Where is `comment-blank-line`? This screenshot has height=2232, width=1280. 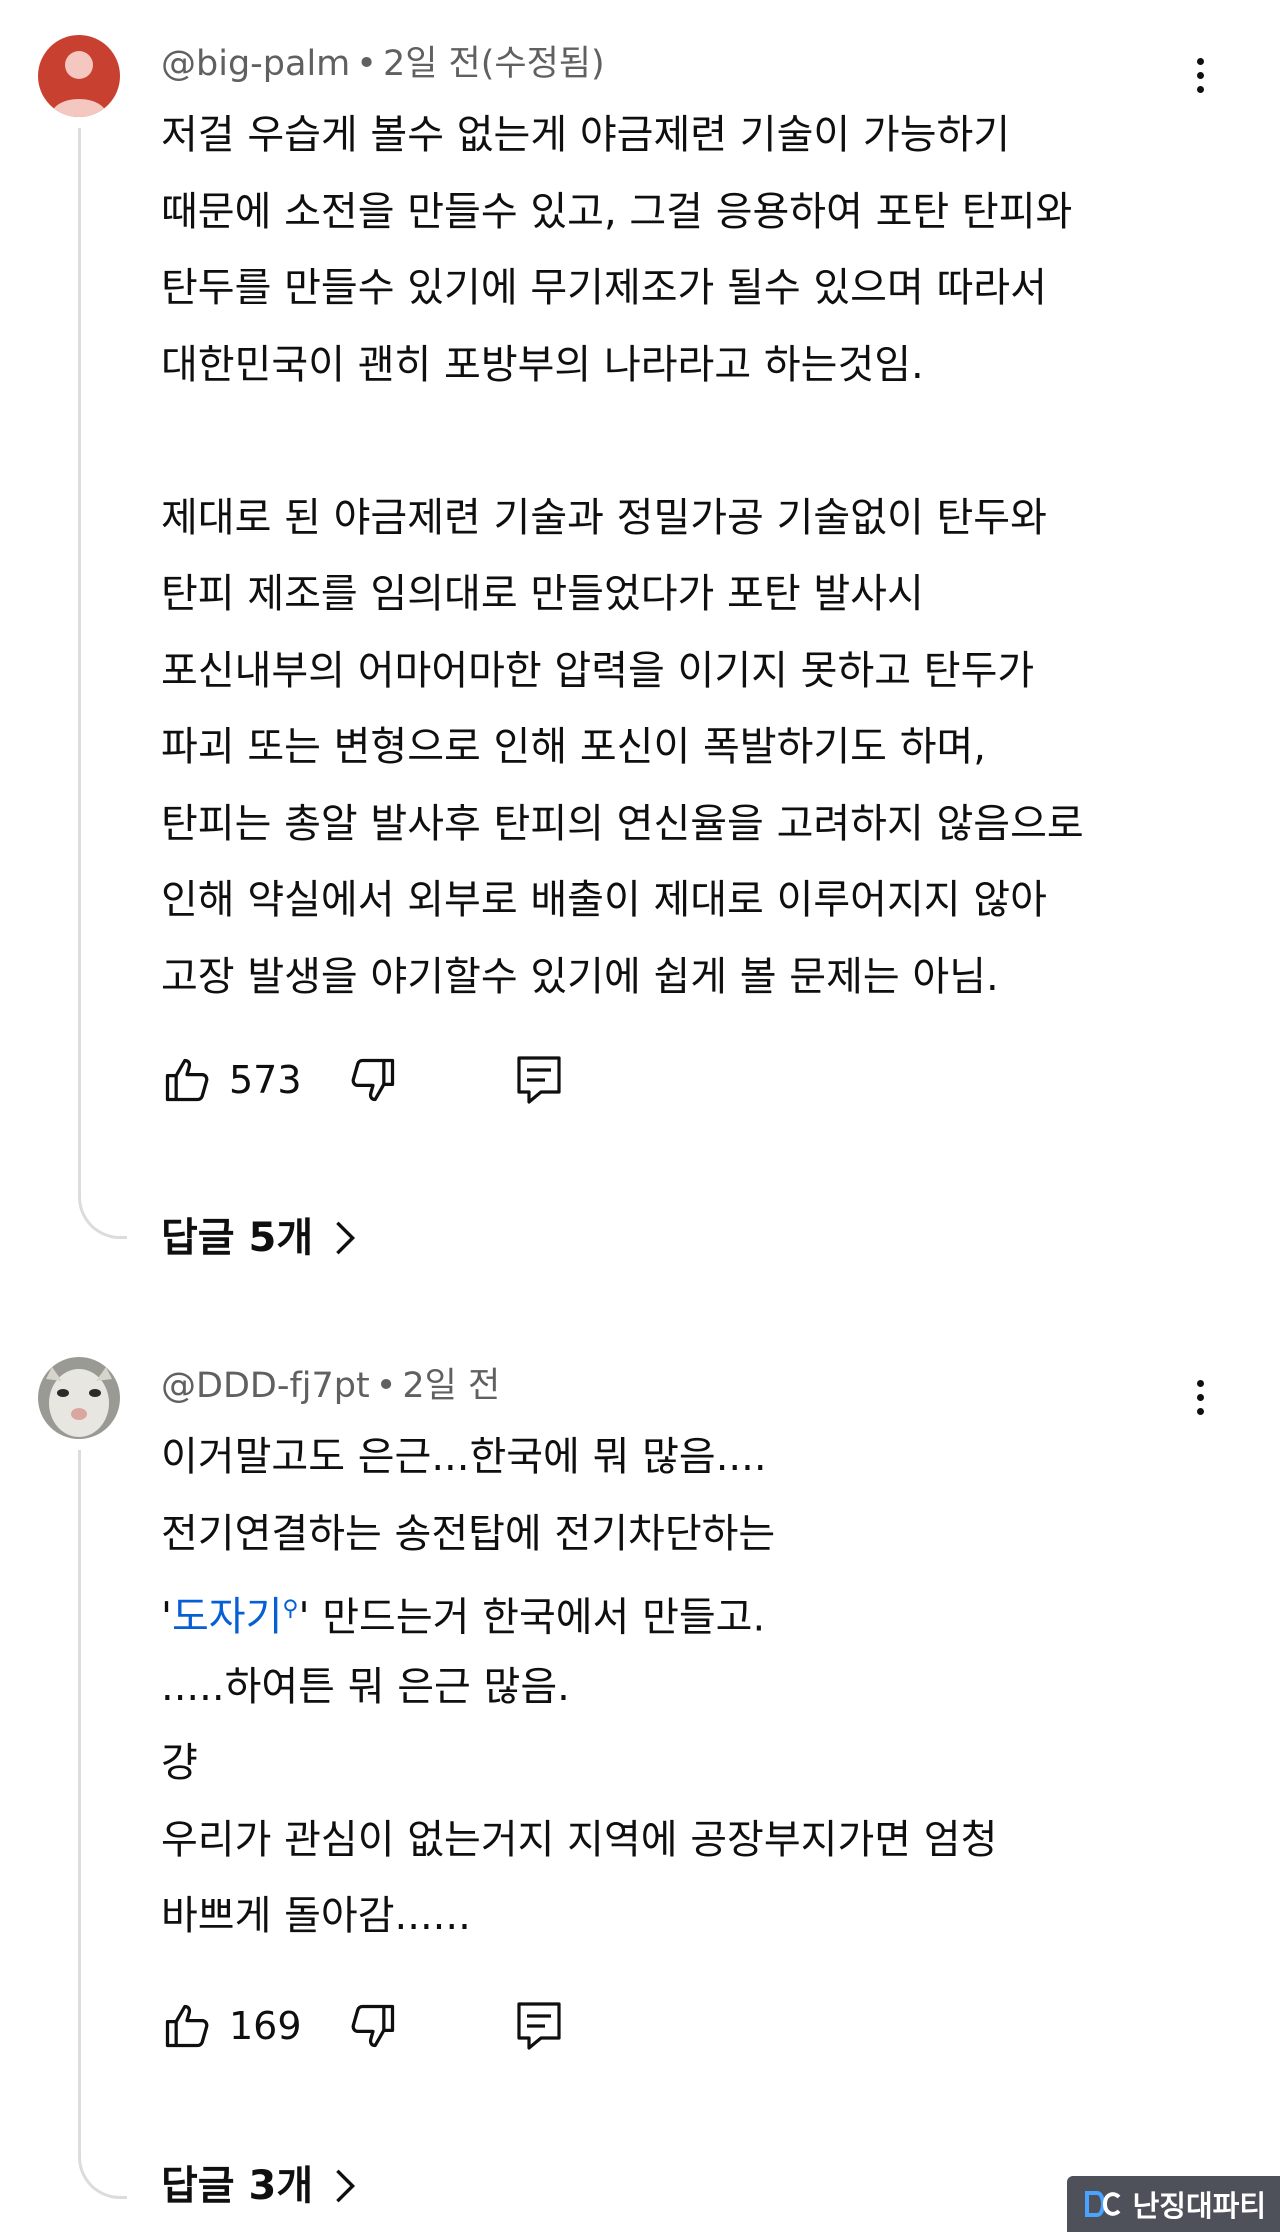 comment-blank-line is located at coordinates (691, 441).